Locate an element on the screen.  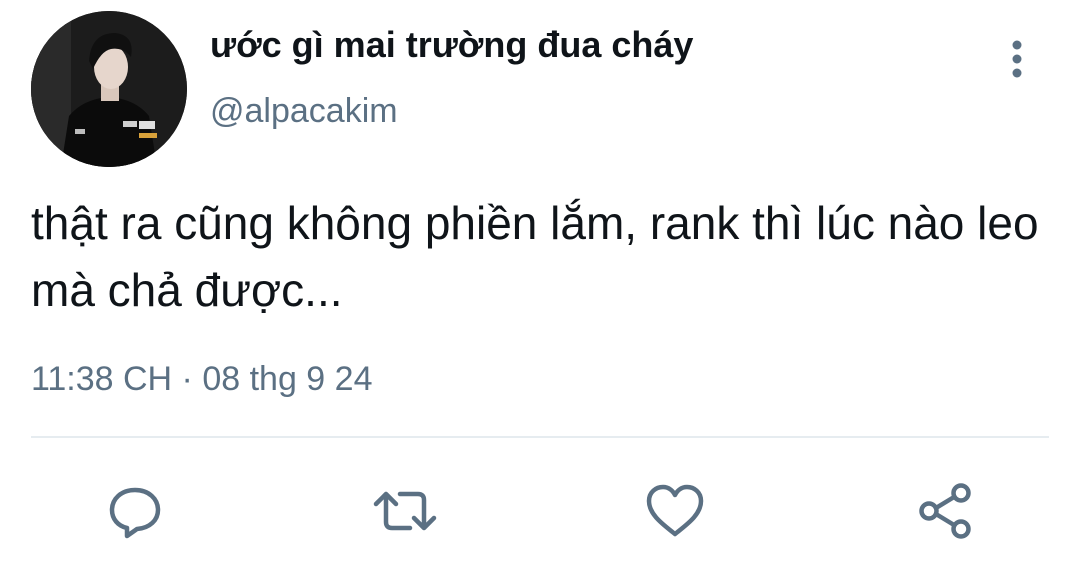
user-handle: @alpacakim is located at coordinates (304, 111).